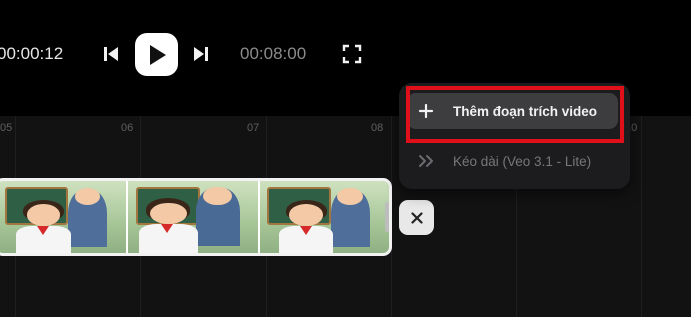 The image size is (691, 317). I want to click on ruler-tick: 08, so click(377, 128).